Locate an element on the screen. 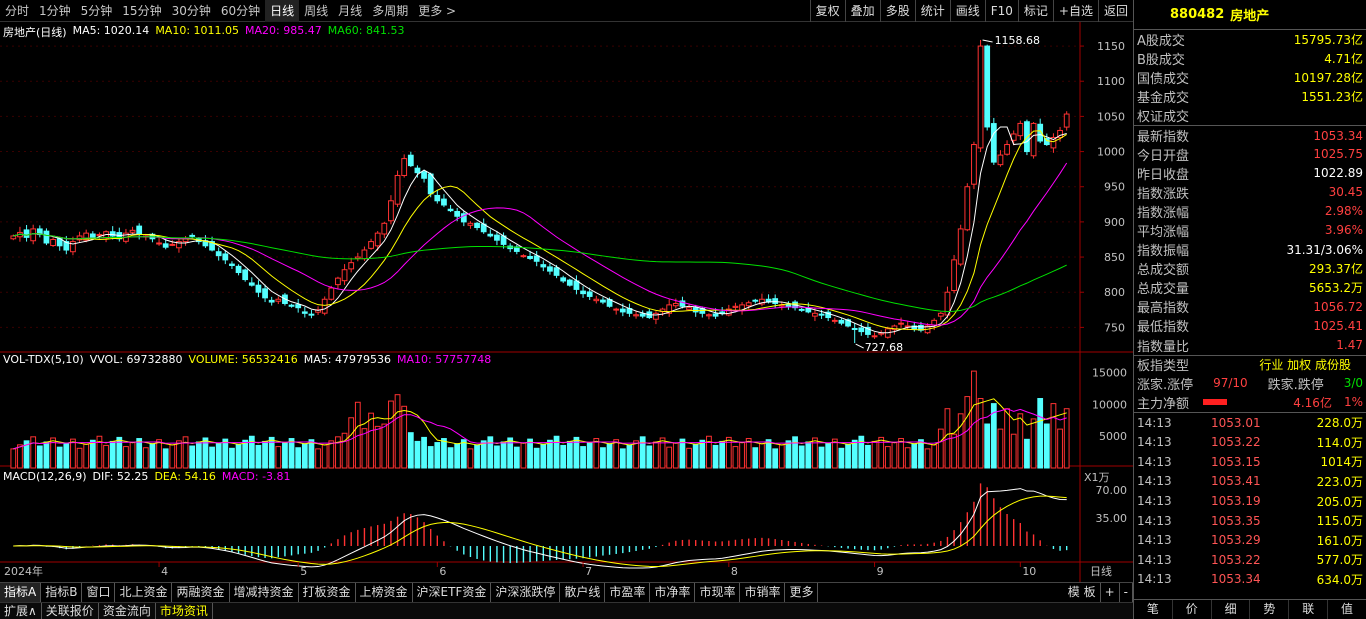  quote-tab-0: 笔 is located at coordinates (1153, 609).